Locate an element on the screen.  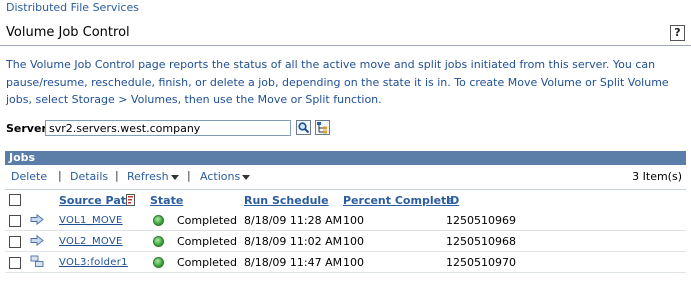
column-run-schedule: Run Schedule is located at coordinates (286, 200).